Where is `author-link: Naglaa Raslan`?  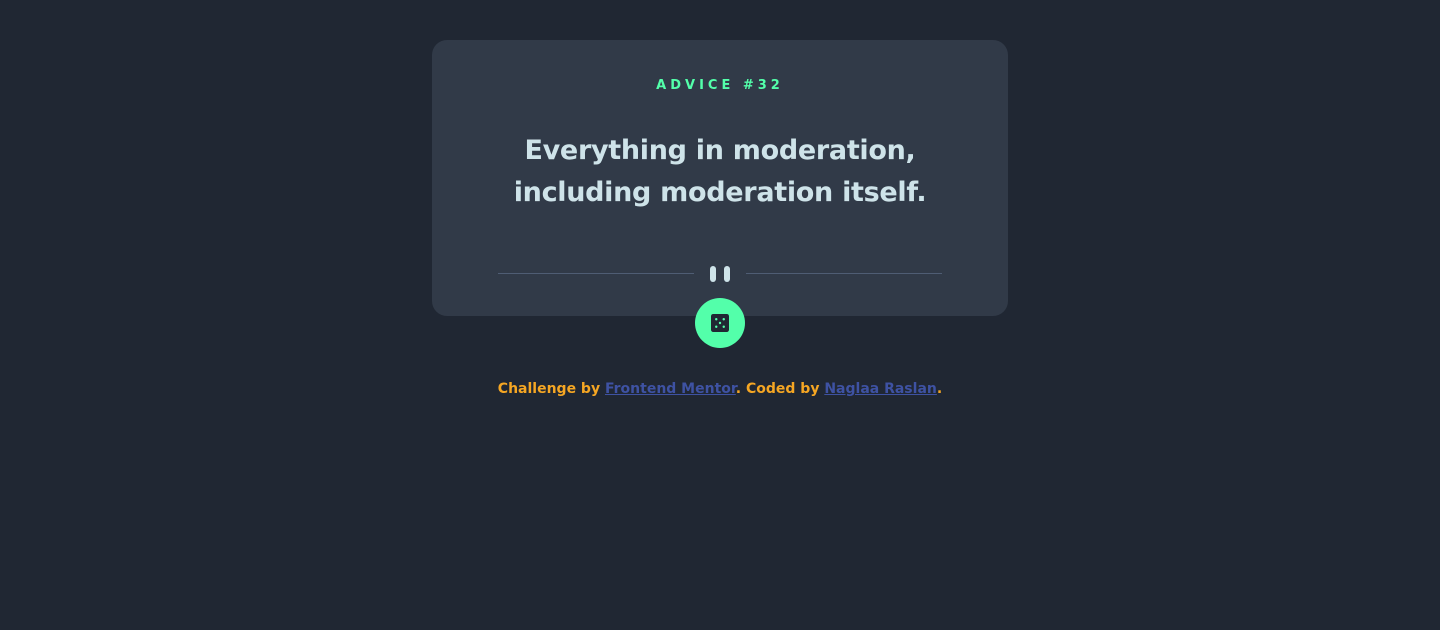 author-link: Naglaa Raslan is located at coordinates (880, 389).